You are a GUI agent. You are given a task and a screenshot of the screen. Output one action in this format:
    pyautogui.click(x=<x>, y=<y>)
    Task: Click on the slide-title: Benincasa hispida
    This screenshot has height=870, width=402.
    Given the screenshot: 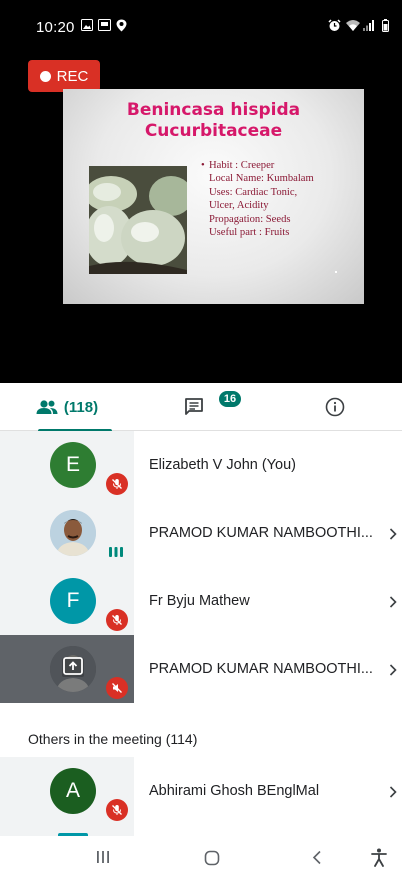 What is the action you would take?
    pyautogui.click(x=213, y=110)
    